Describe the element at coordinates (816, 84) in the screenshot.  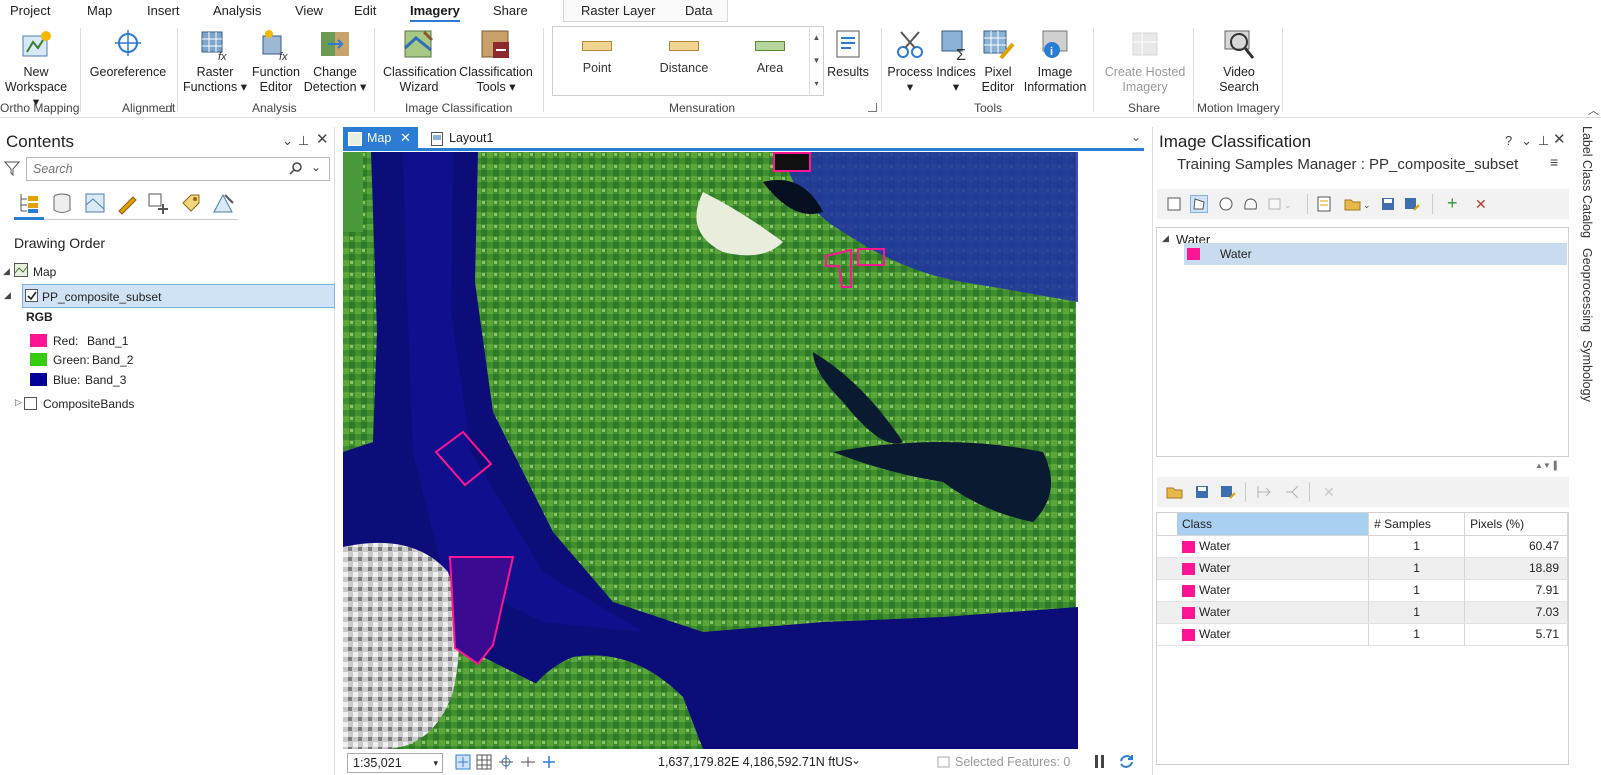
I see `gallery-expand-icon: ▾` at that location.